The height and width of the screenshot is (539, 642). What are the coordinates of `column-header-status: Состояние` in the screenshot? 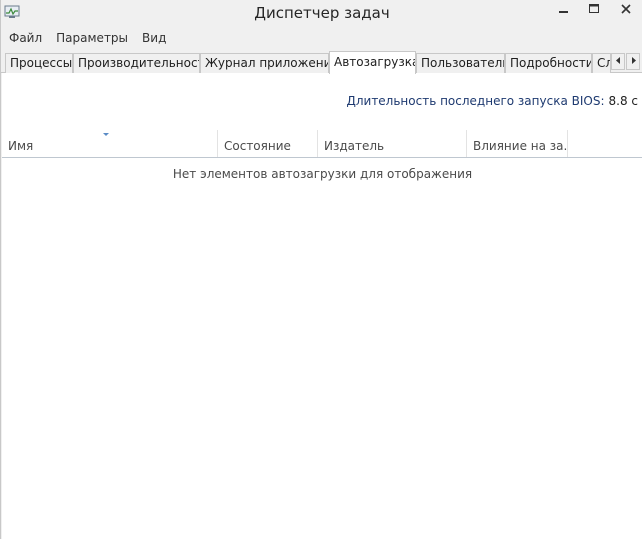 It's located at (268, 144).